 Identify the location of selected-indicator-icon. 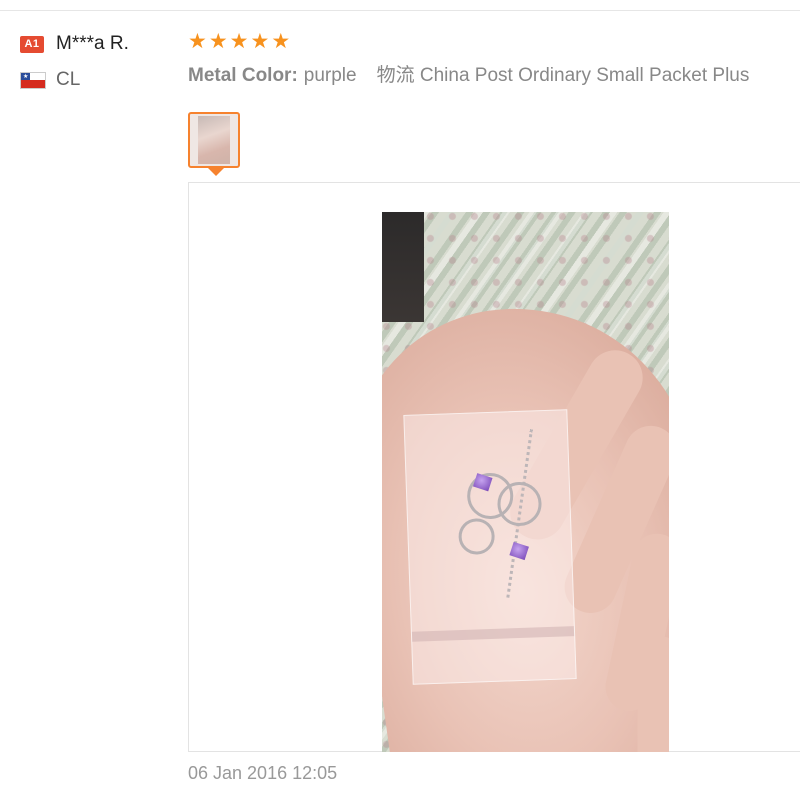
(216, 172).